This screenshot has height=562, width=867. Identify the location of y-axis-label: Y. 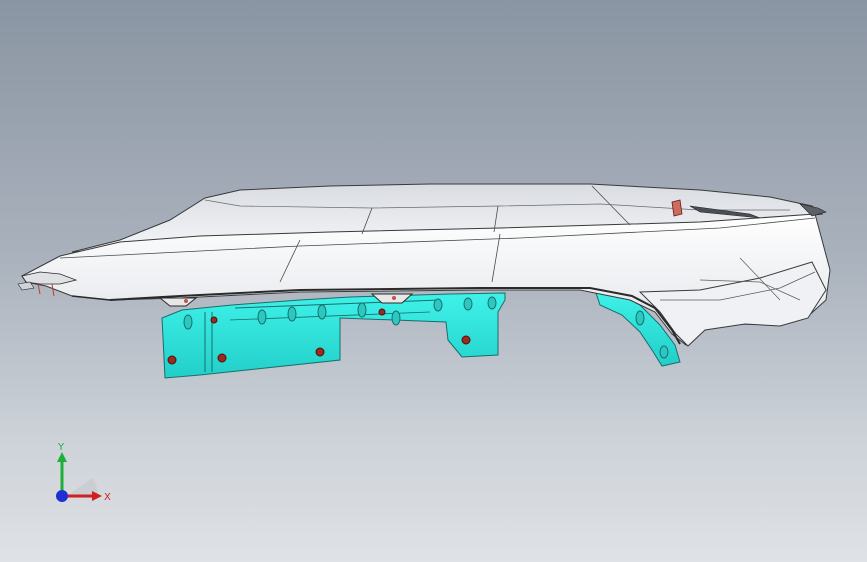
(61, 447).